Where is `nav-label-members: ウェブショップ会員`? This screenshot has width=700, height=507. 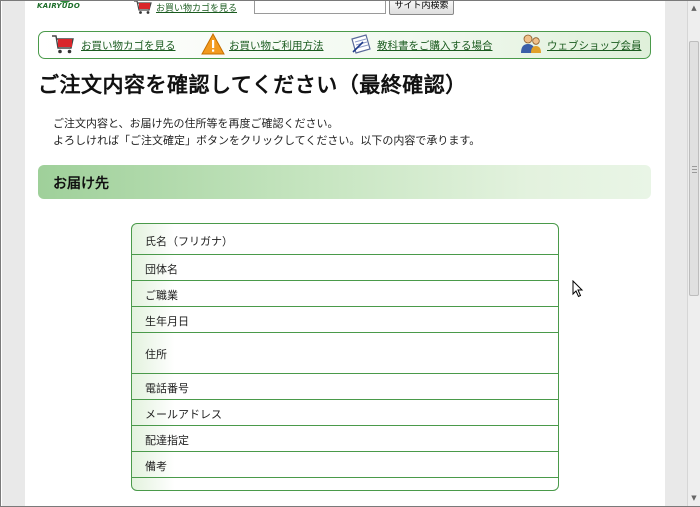
nav-label-members: ウェブショップ会員 is located at coordinates (594, 45).